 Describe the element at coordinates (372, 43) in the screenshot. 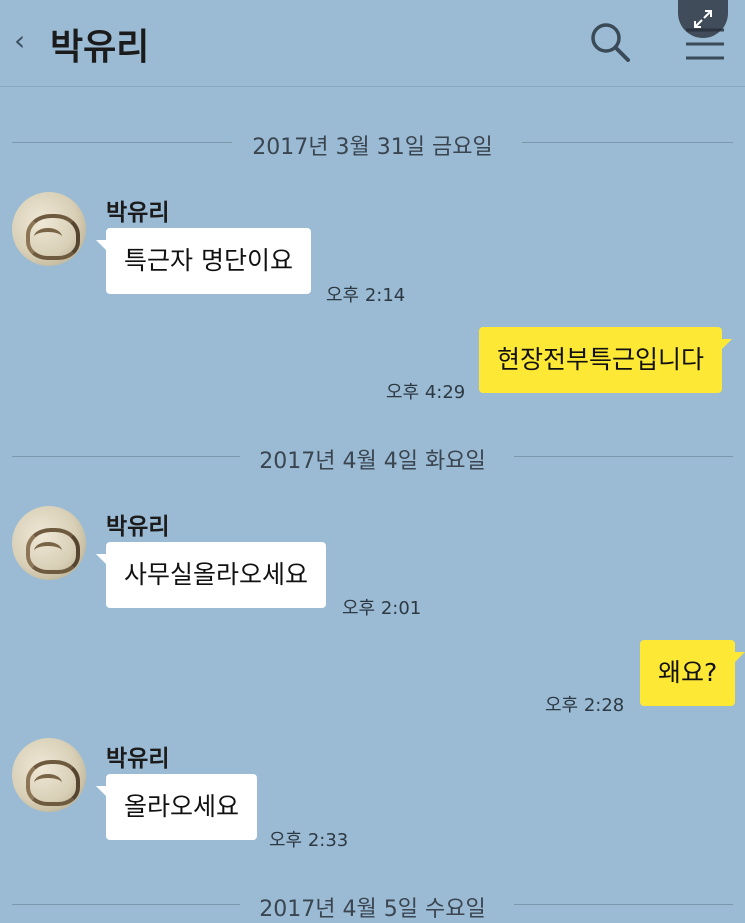

I see `chat-header: ‹ 박유리` at that location.